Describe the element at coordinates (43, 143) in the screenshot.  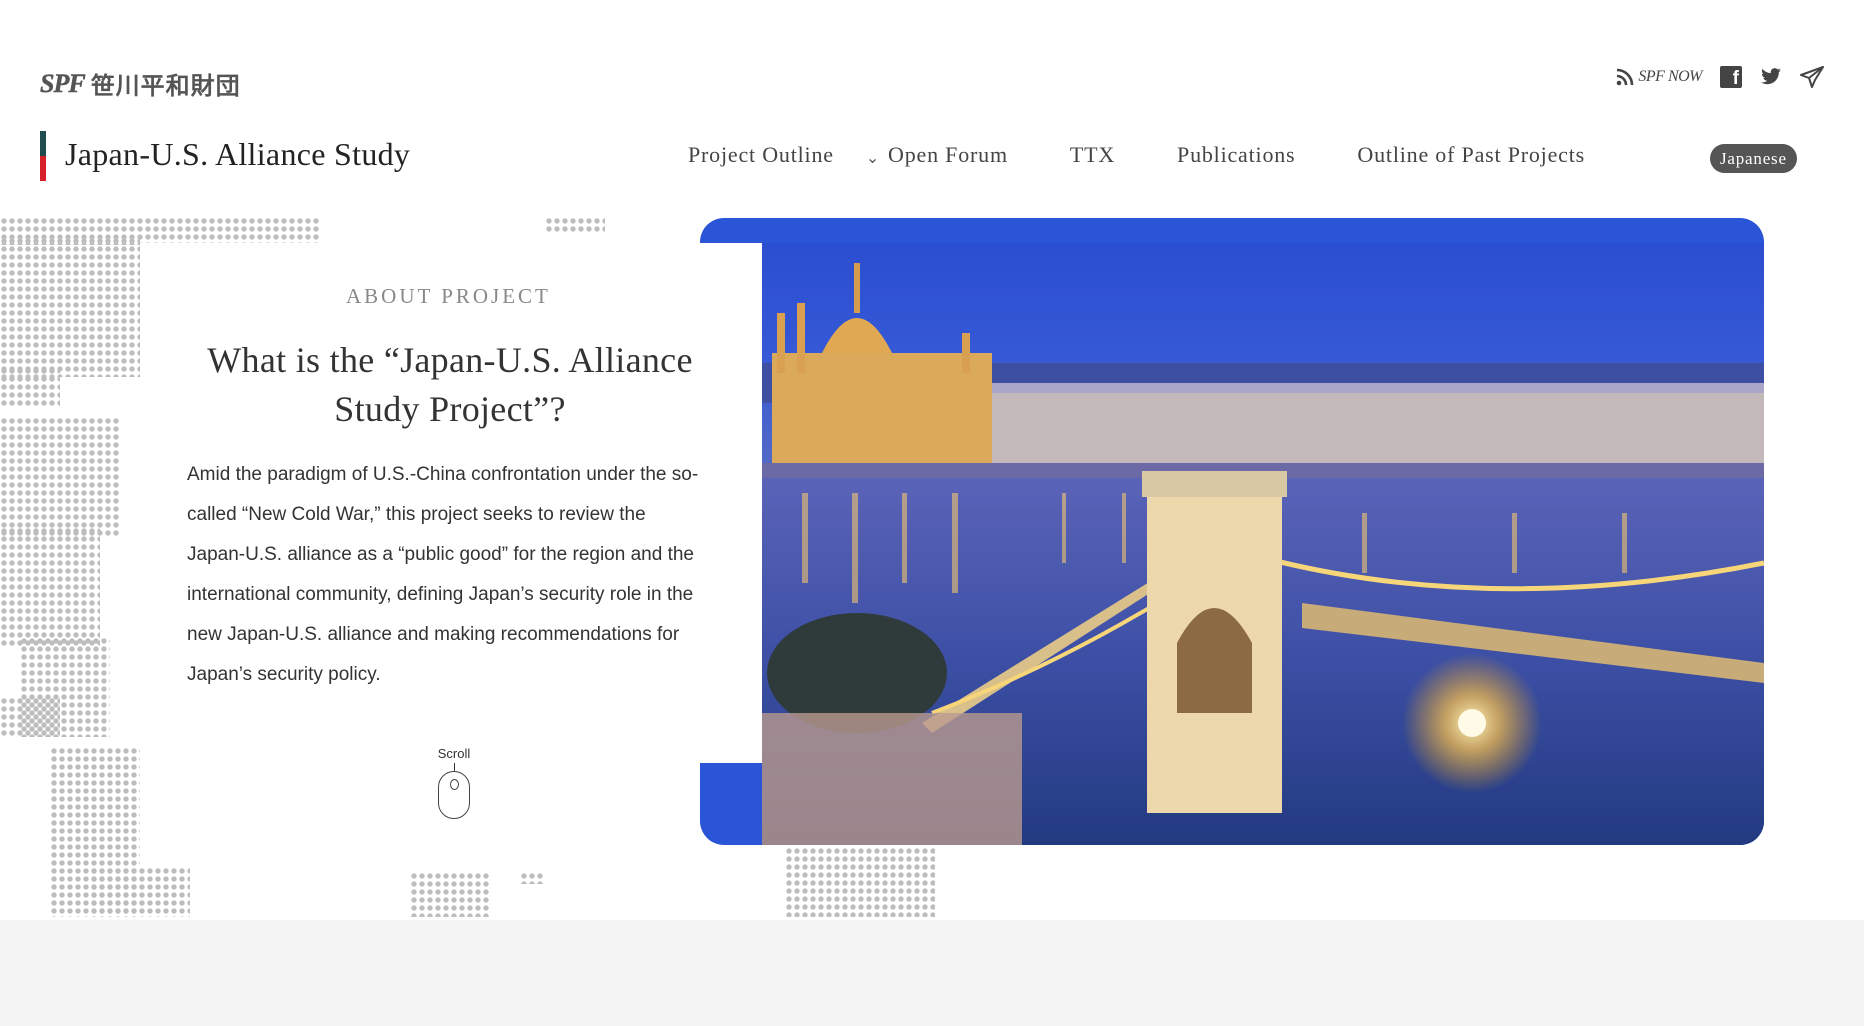
I see `title-accent-top` at that location.